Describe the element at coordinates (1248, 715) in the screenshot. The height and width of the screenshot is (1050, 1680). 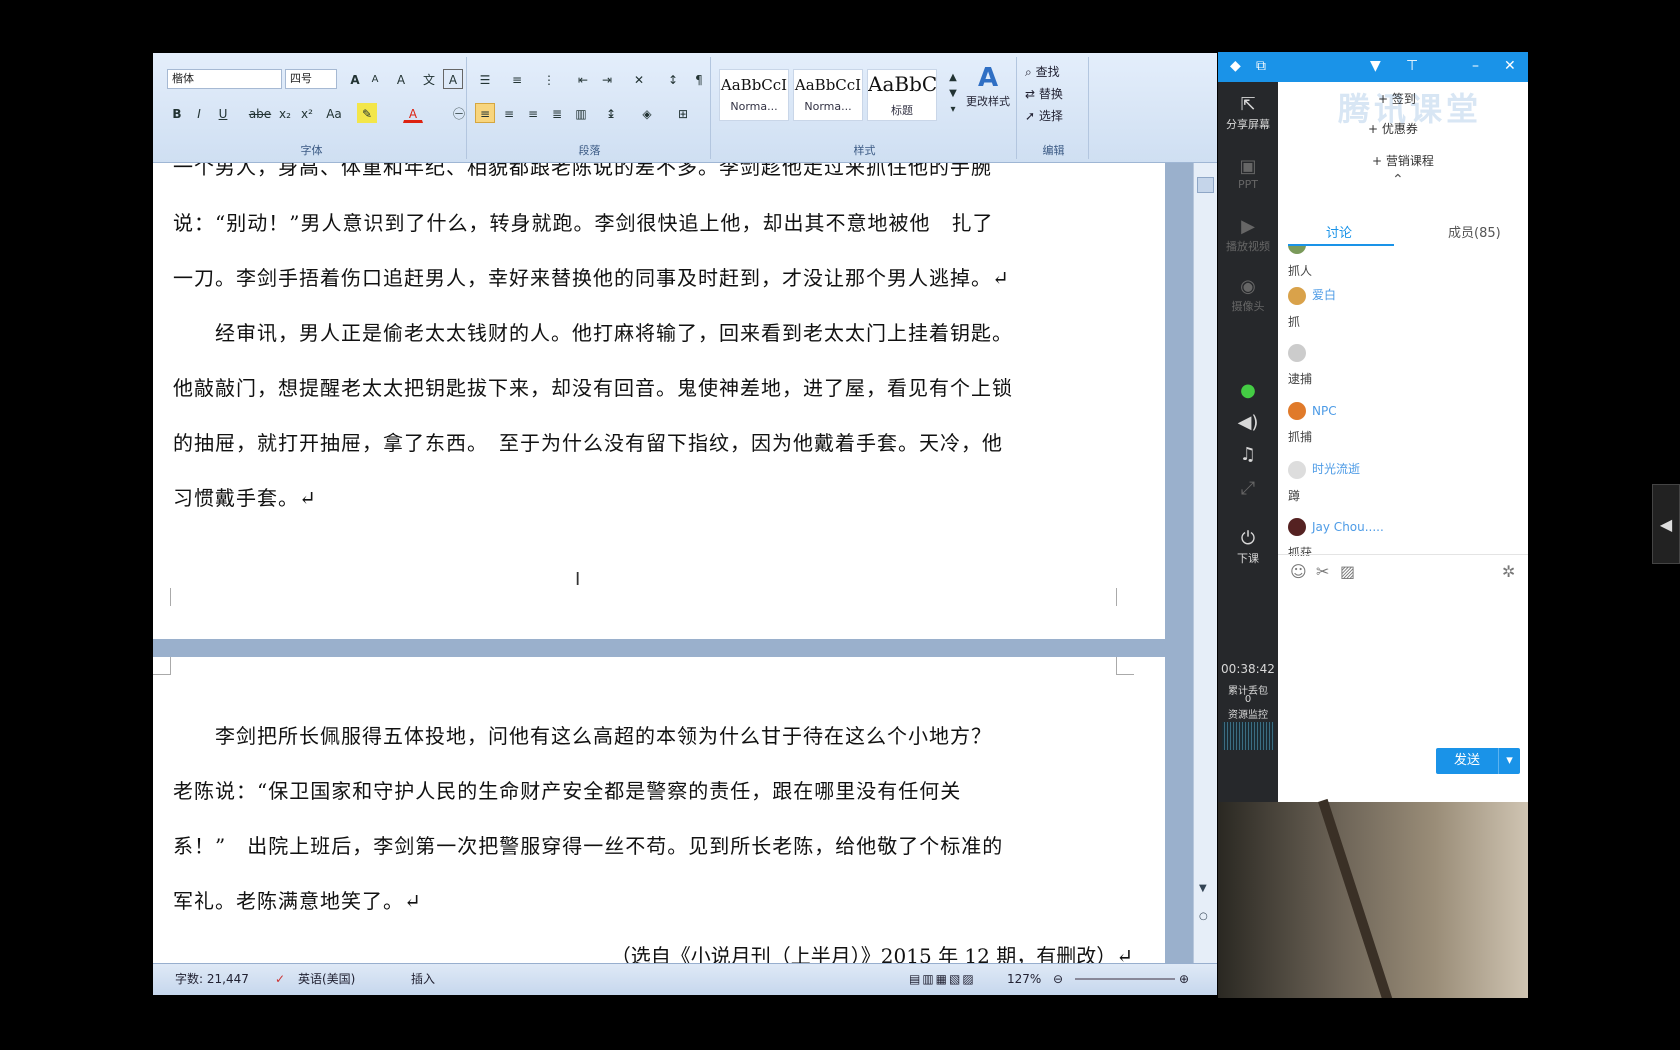
I see `resource-monitor-label: 资源监控` at that location.